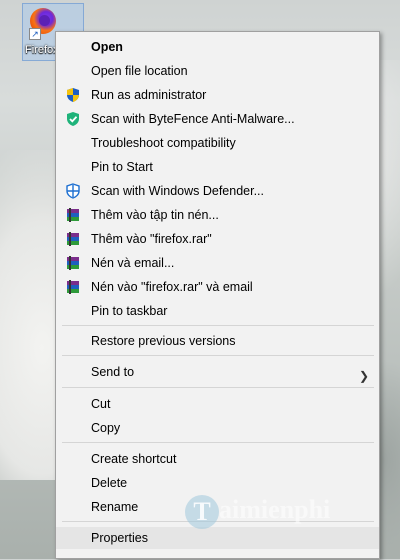 This screenshot has width=400, height=560. Describe the element at coordinates (106, 428) in the screenshot. I see `menu-item-label: Copy` at that location.